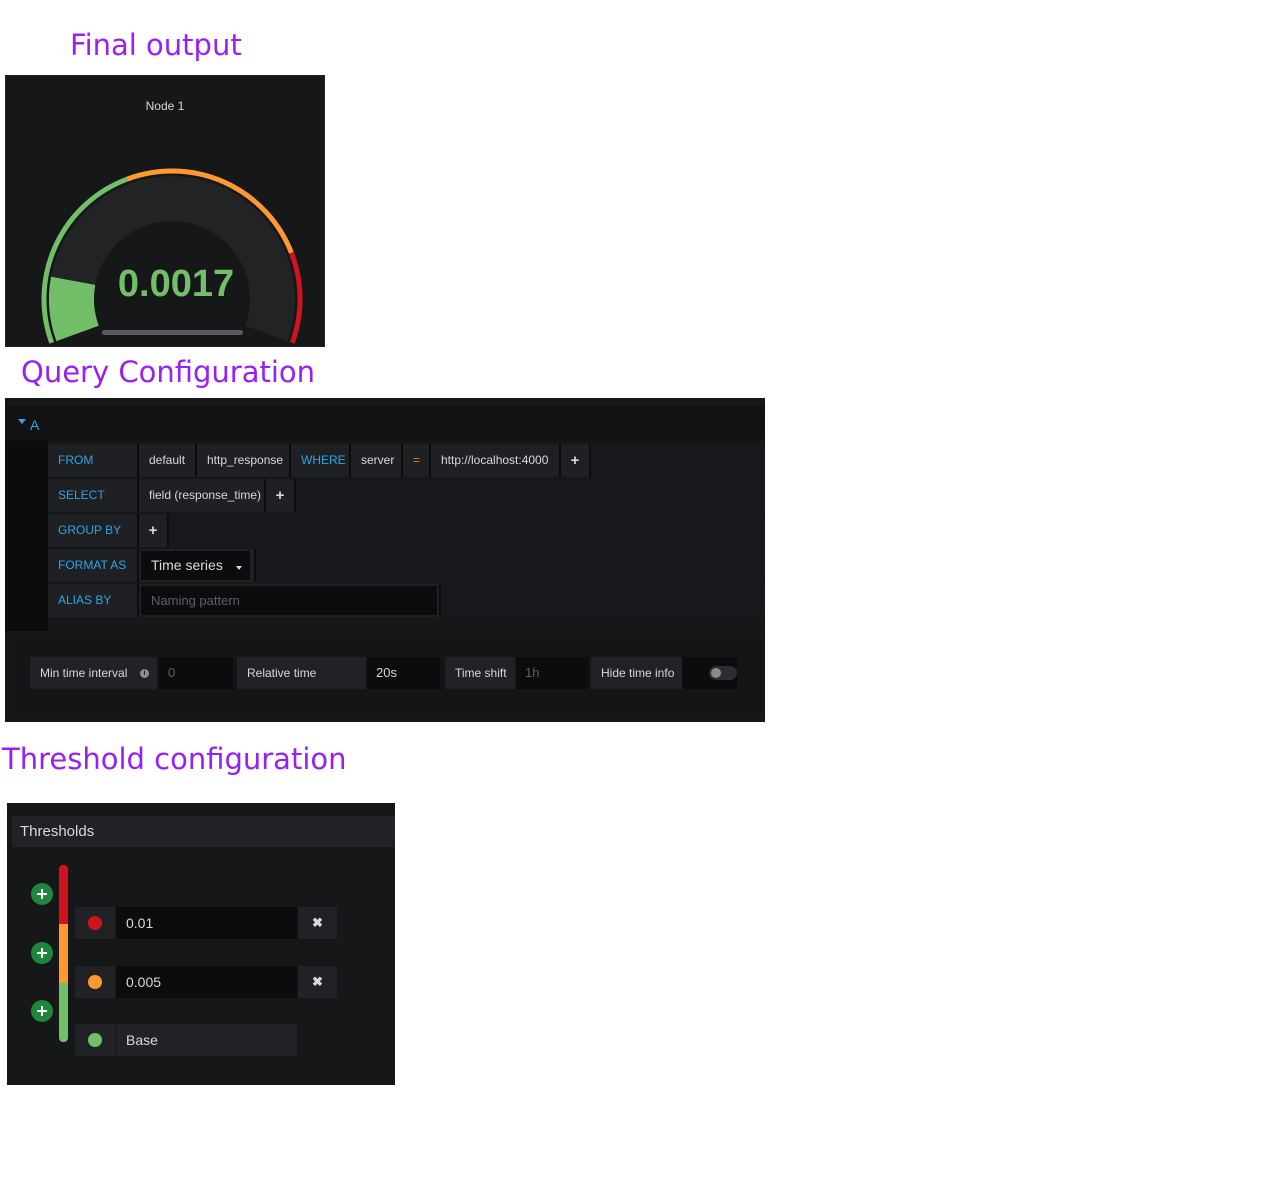 The height and width of the screenshot is (1194, 1280). Describe the element at coordinates (174, 759) in the screenshot. I see `threshold-configuration-heading: Threshold configuration` at that location.